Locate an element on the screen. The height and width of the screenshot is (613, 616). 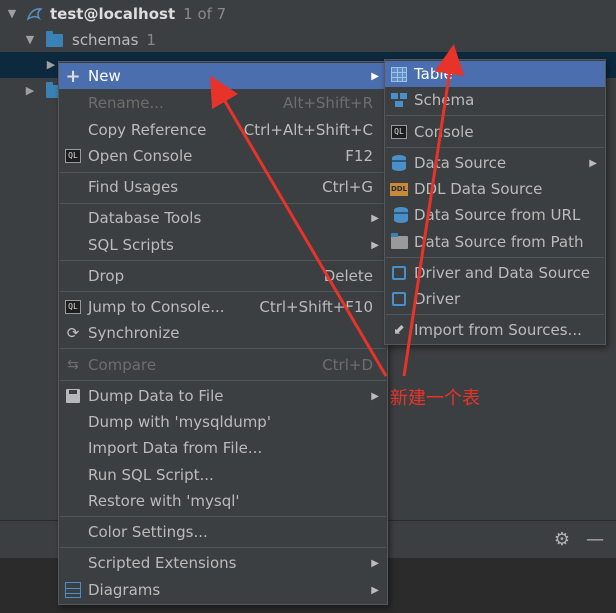
annotation-text: 新建一个表 is located at coordinates (435, 398).